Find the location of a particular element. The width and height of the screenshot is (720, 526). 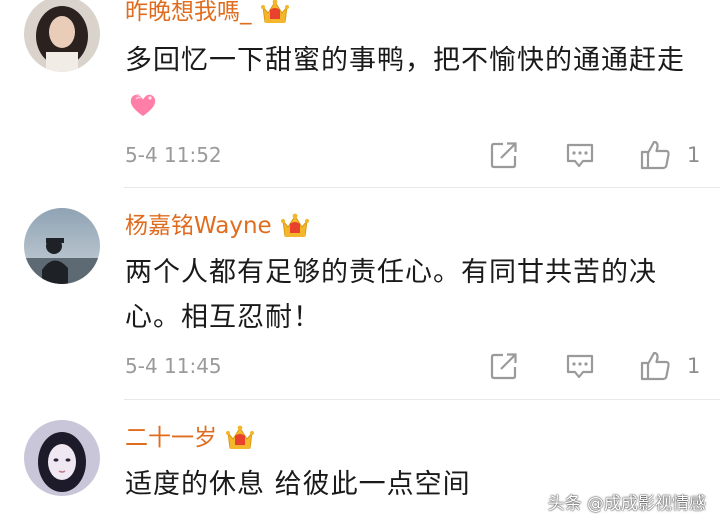

username: 杨嘉铭Wayne is located at coordinates (198, 226).